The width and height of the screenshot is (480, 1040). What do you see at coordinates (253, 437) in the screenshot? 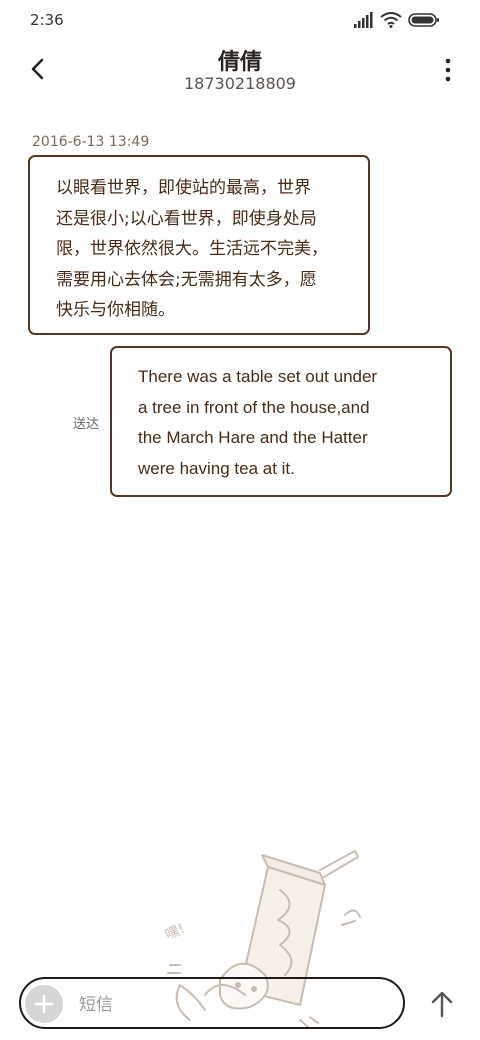
I see `message-line: the March Hare and the Hatter` at bounding box center [253, 437].